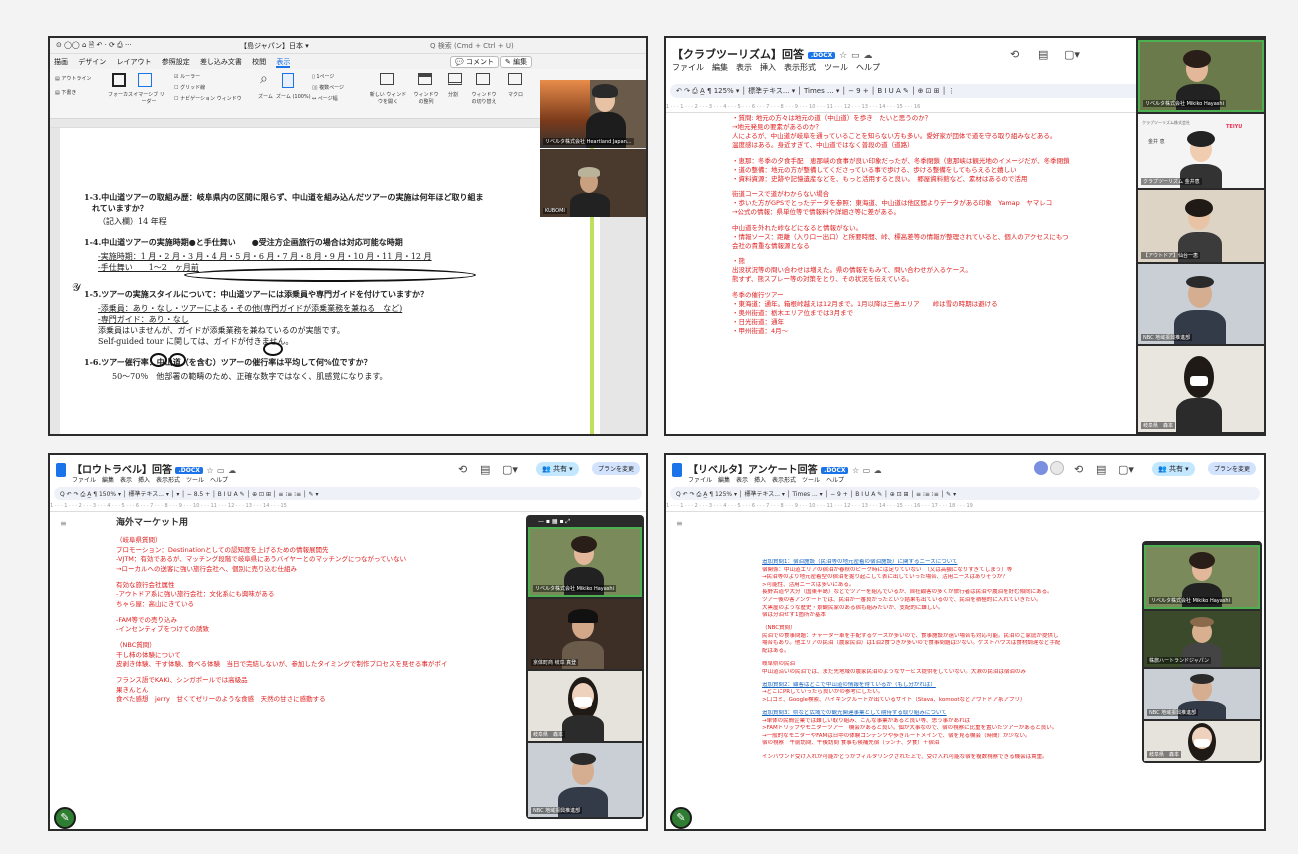 This screenshot has height=854, width=1298. I want to click on one-page-button: ▯ 1ページ, so click(323, 76).